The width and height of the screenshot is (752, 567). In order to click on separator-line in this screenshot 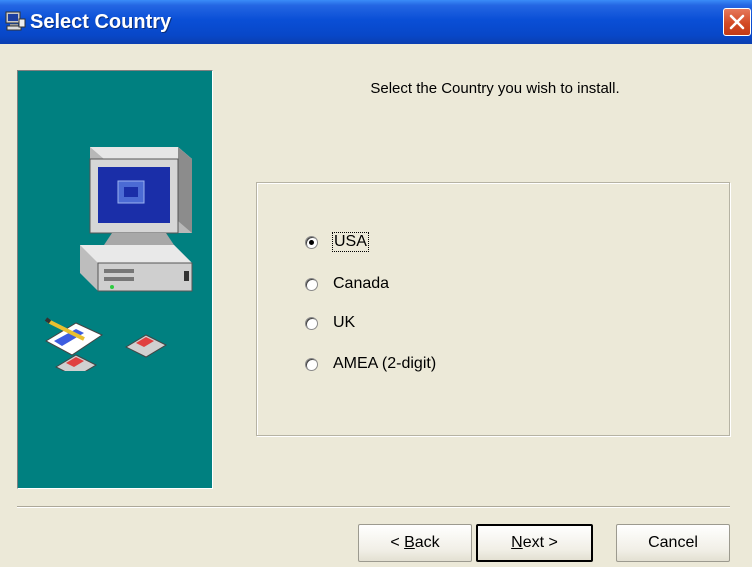, I will do `click(373, 507)`.